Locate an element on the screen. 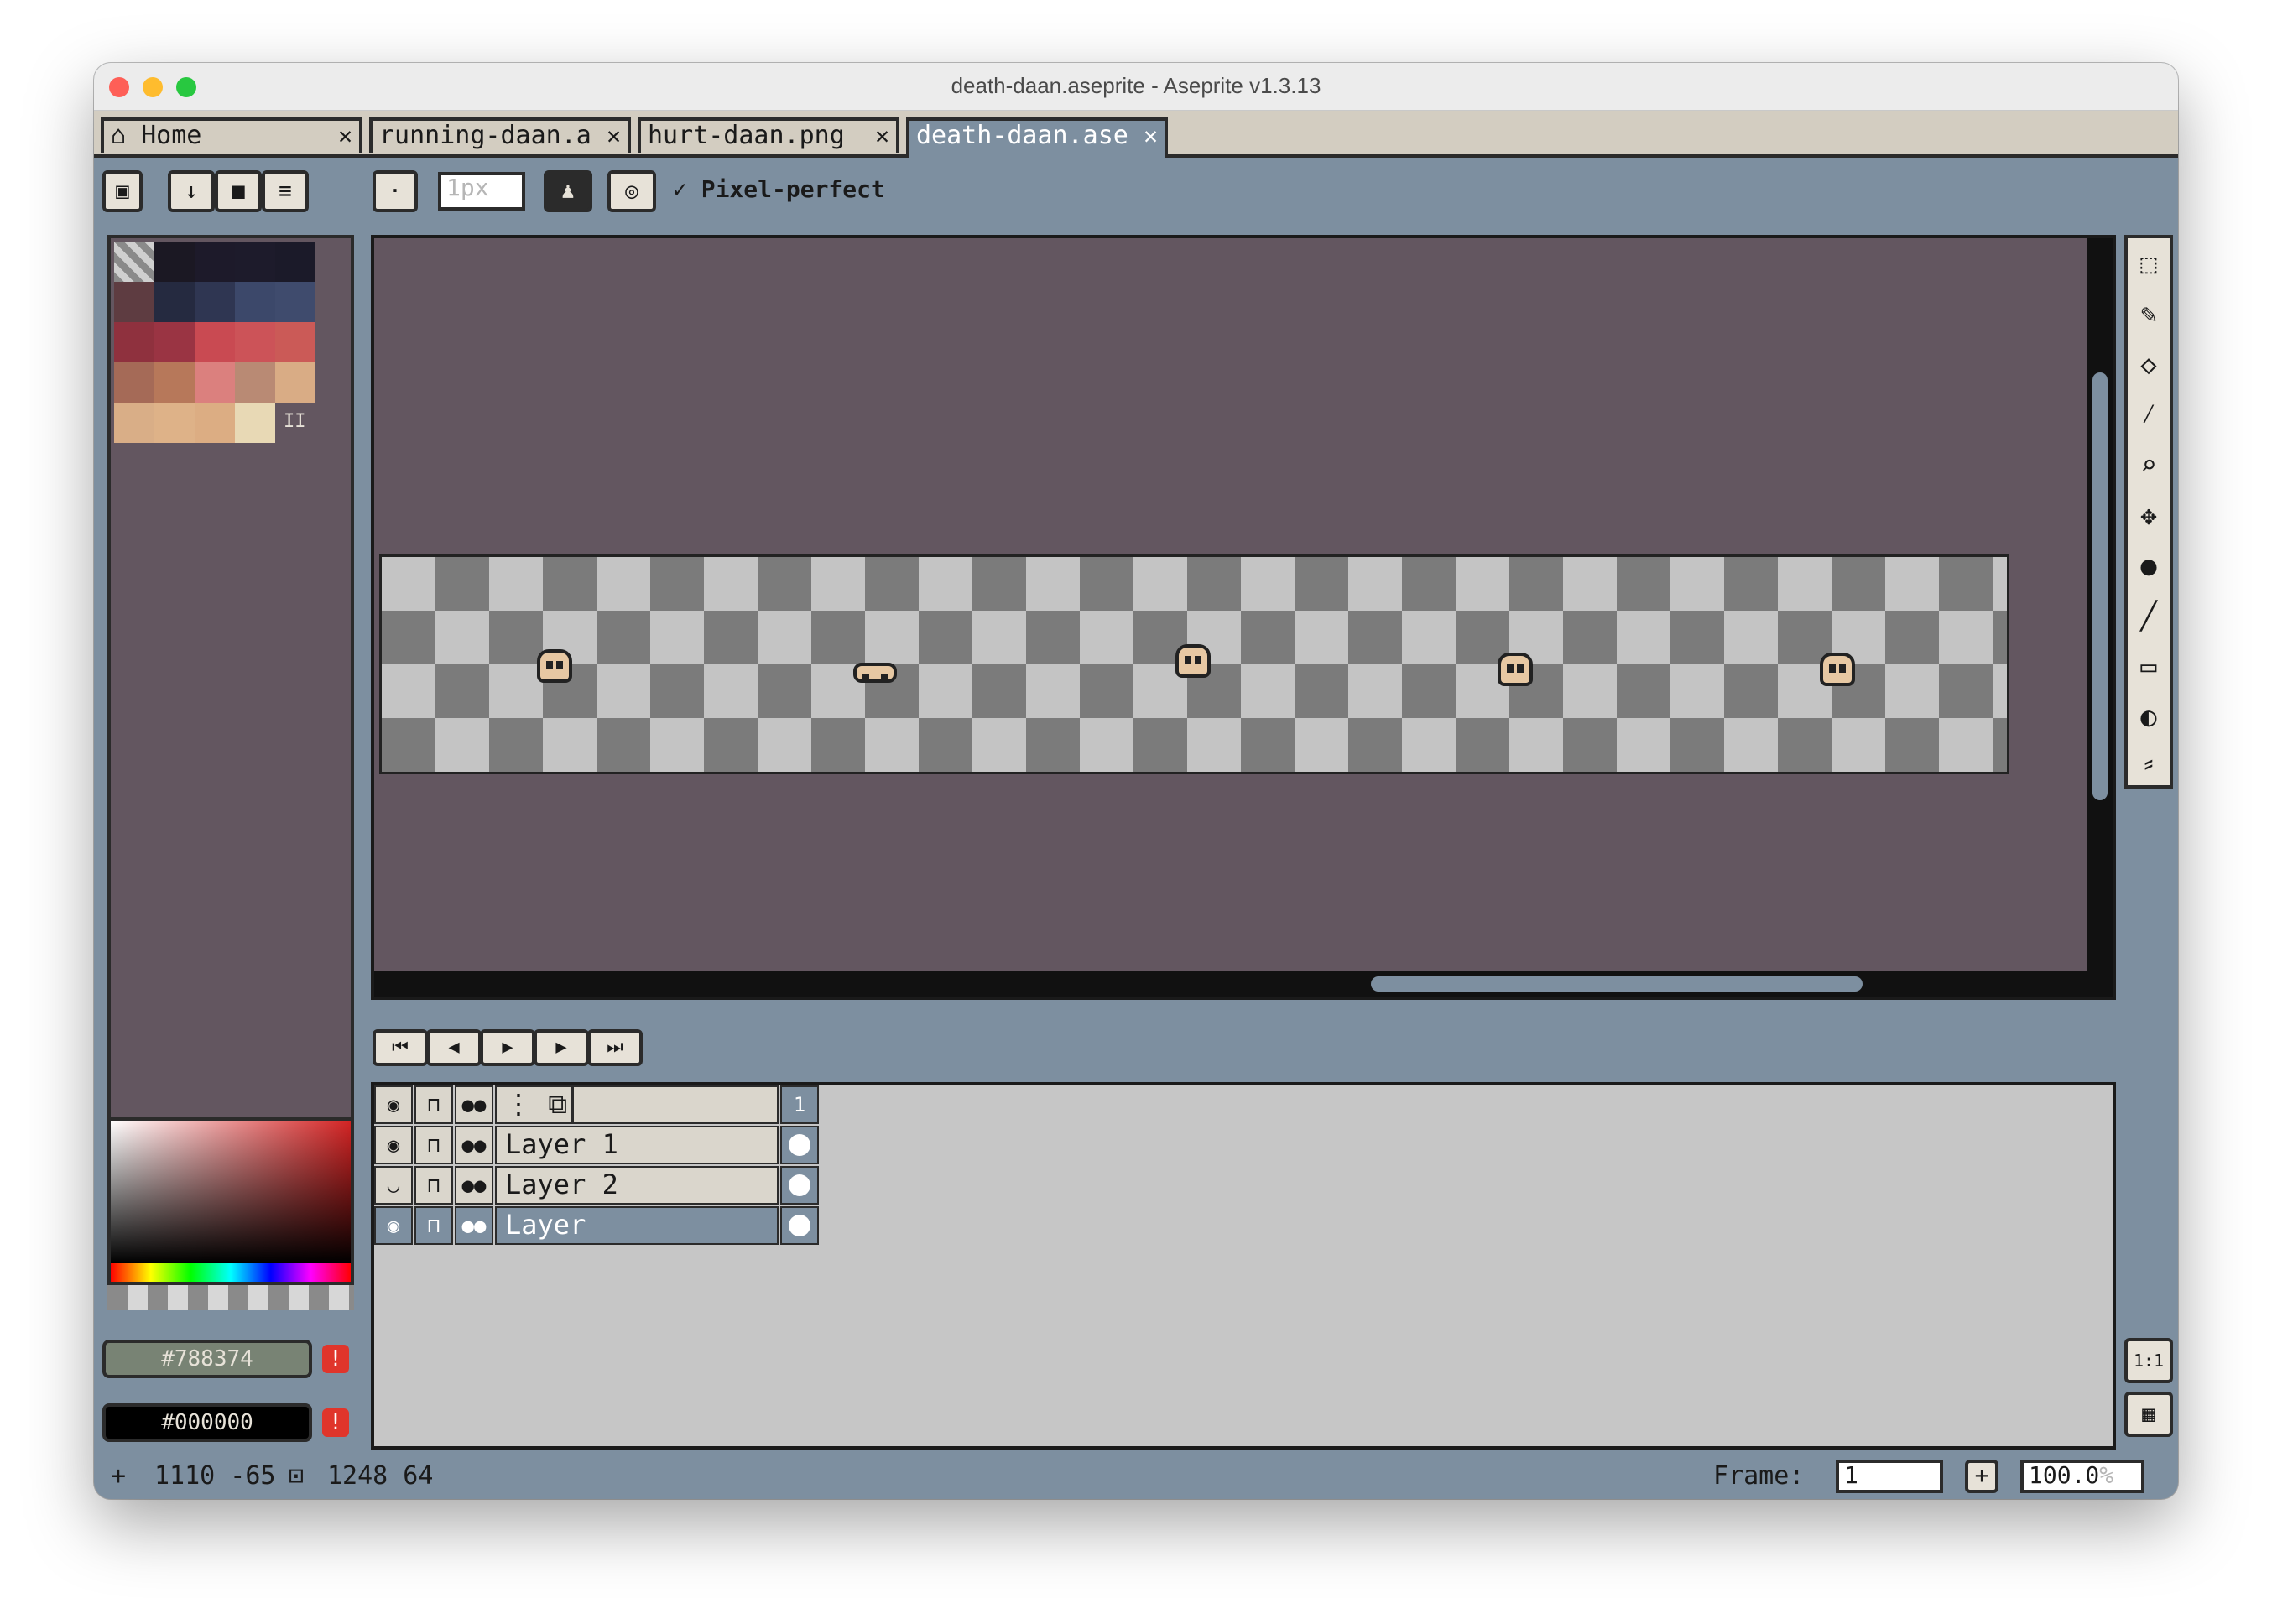  pressure-button: ◎ is located at coordinates (631, 191).